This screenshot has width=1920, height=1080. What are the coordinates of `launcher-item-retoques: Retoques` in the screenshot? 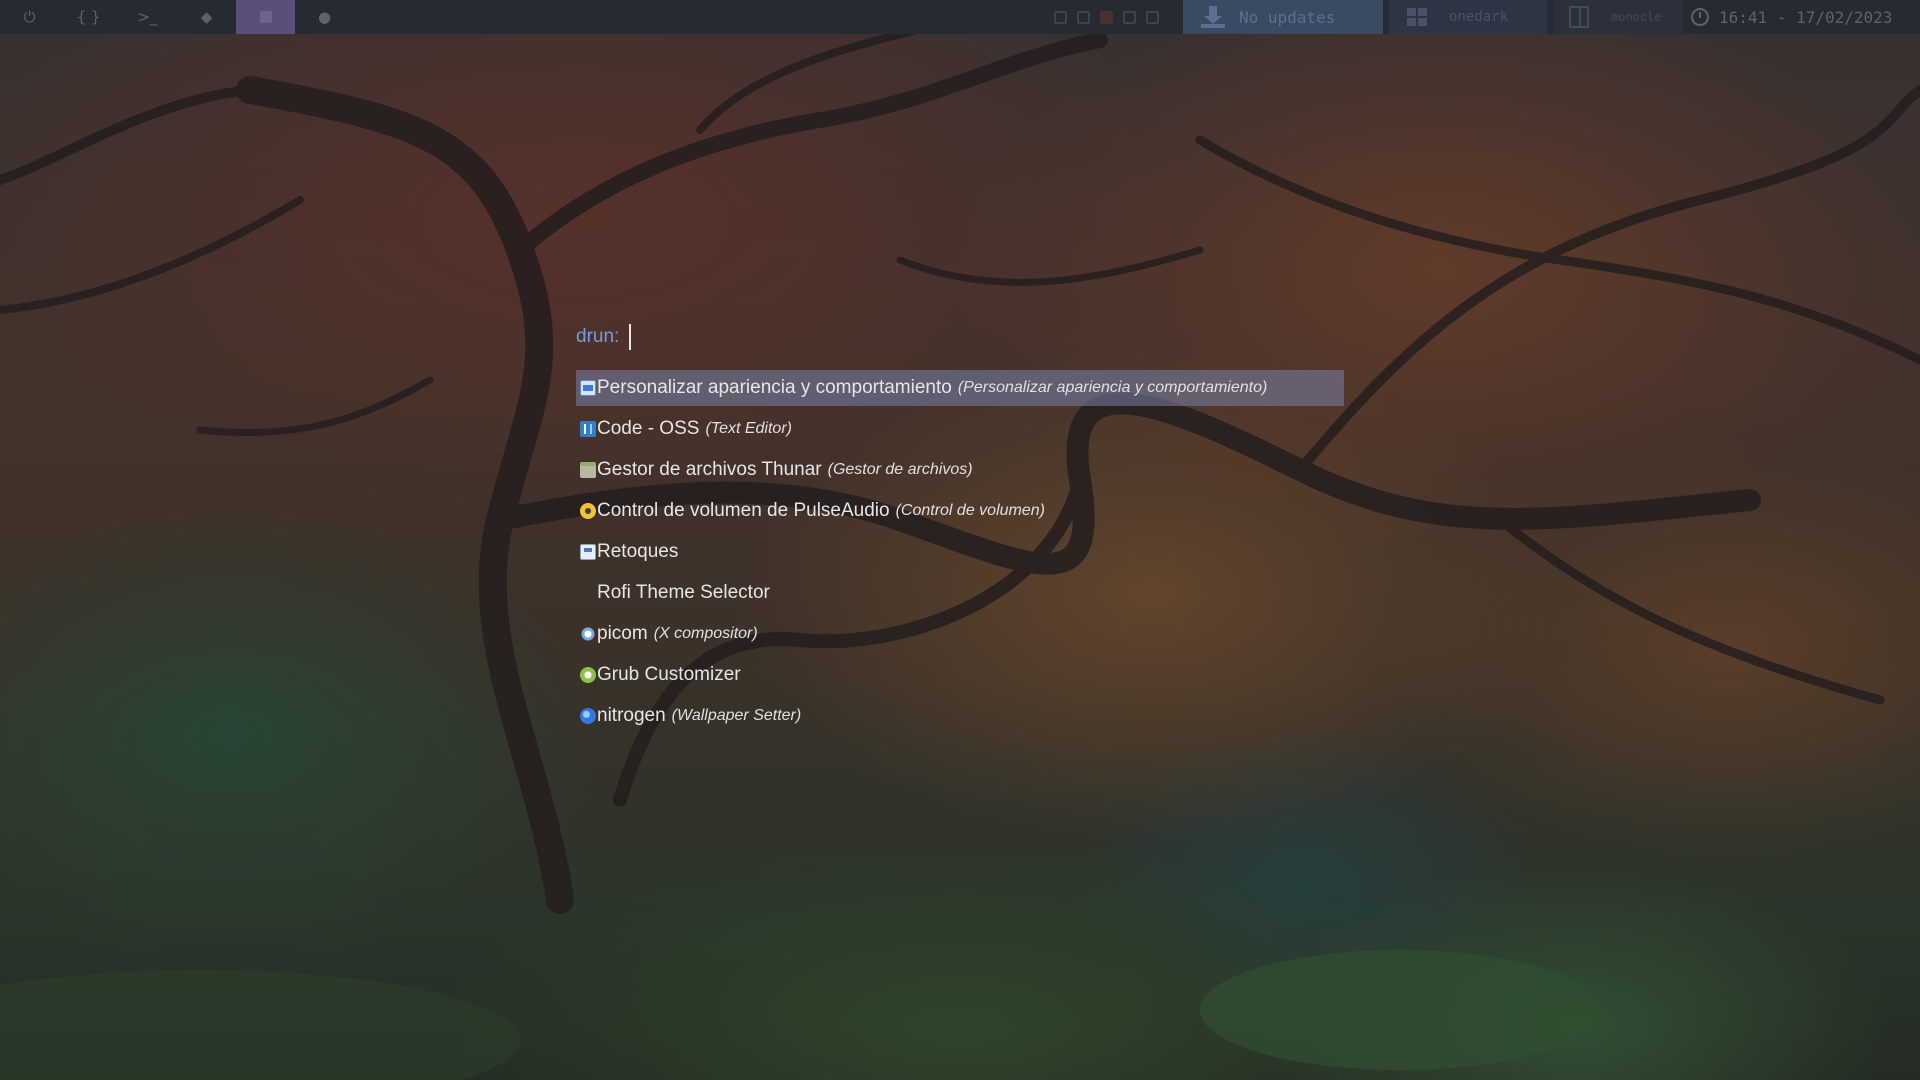 It's located at (960, 552).